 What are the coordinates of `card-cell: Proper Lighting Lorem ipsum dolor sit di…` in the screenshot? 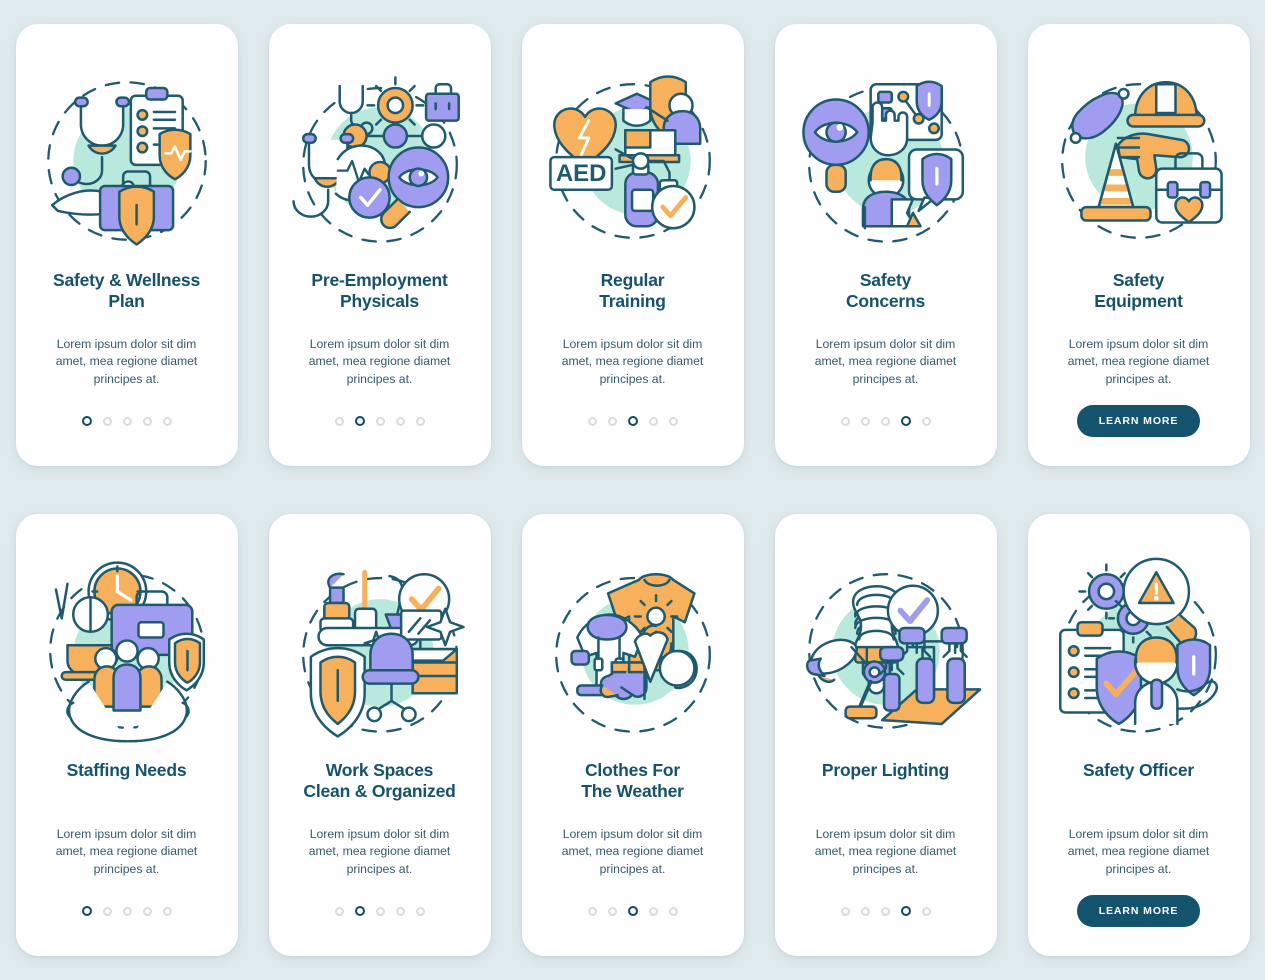 It's located at (885, 735).